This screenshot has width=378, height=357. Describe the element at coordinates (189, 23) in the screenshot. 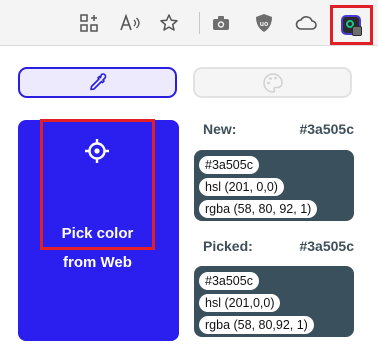

I see `browser-toolbar: uo` at that location.